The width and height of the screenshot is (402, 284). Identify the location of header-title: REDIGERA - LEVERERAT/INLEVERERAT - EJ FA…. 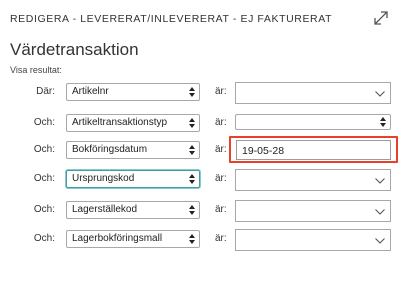
(171, 19).